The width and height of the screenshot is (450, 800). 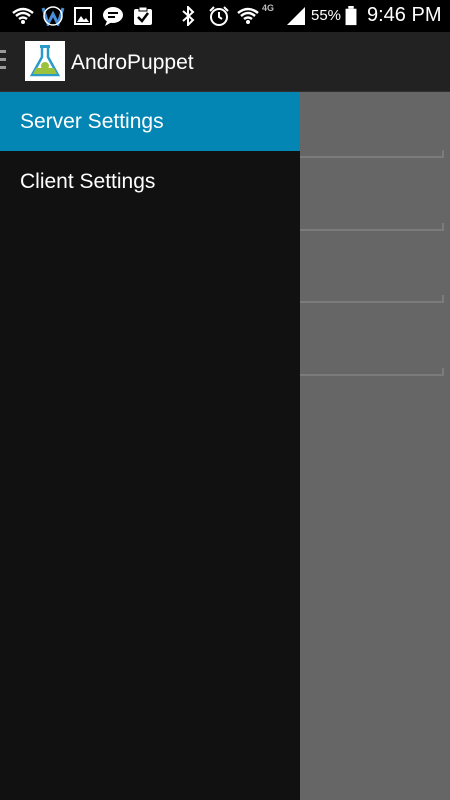 I want to click on action-bar: AndroPuppet, so click(x=225, y=62).